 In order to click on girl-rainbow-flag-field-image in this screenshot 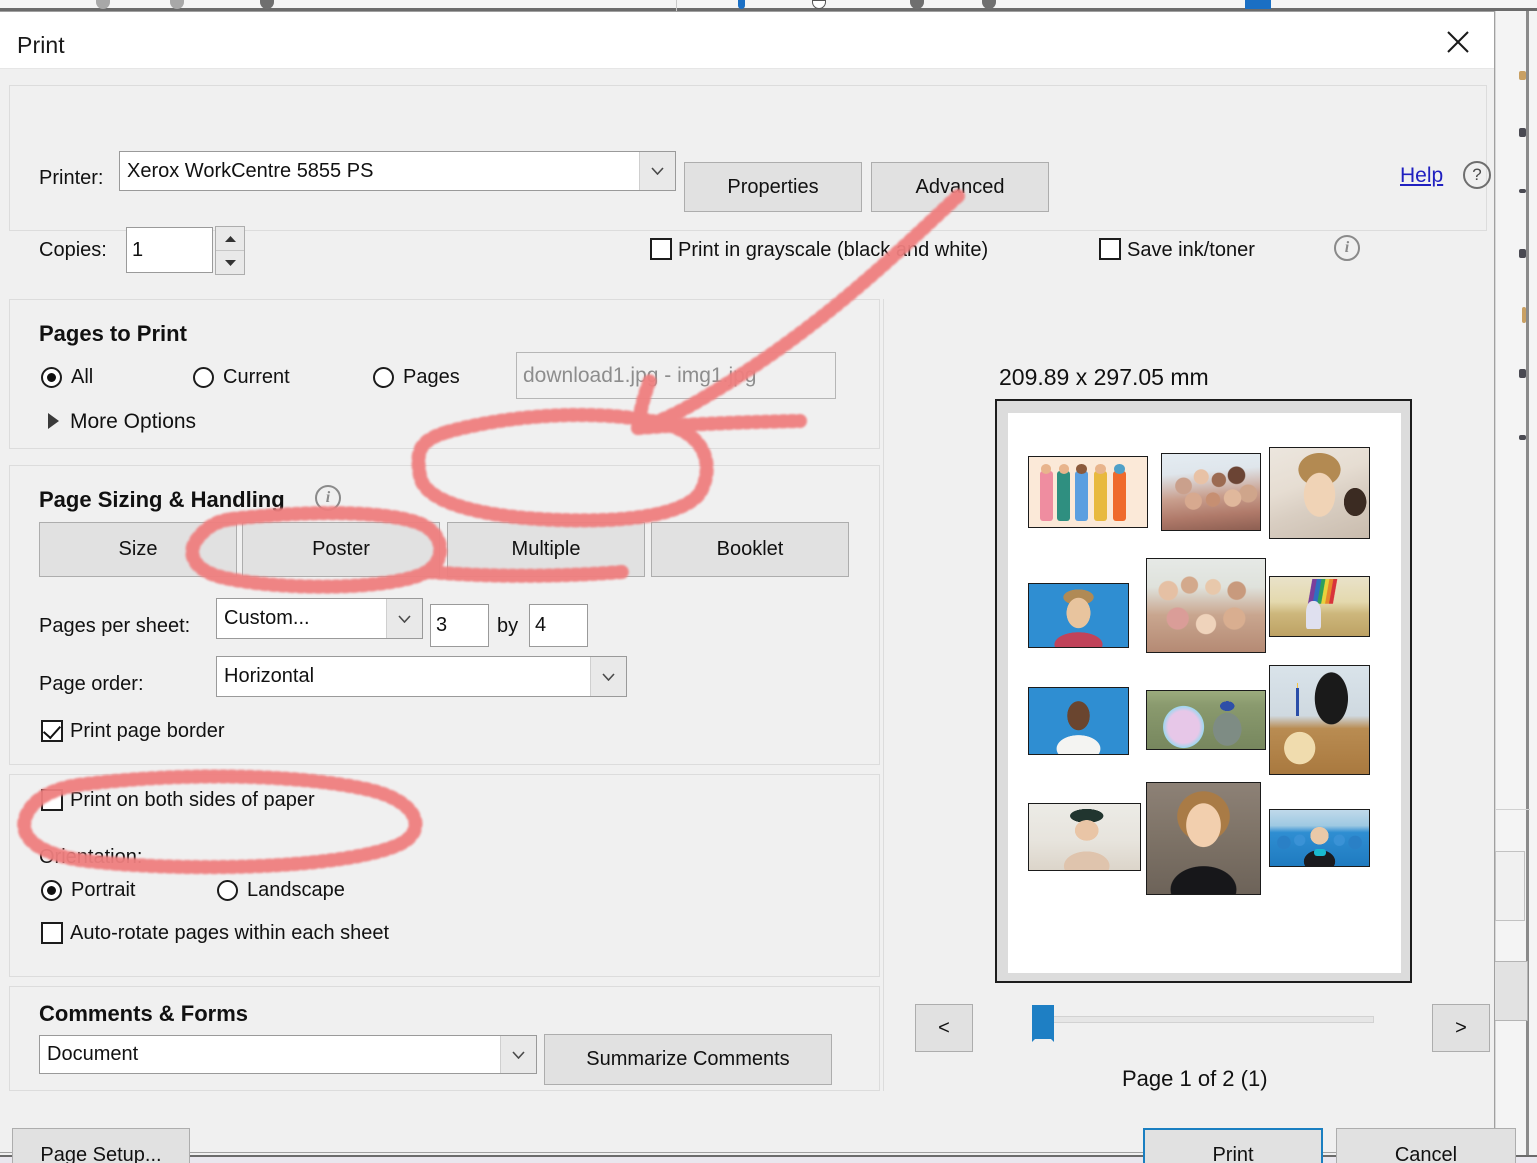, I will do `click(1319, 606)`.